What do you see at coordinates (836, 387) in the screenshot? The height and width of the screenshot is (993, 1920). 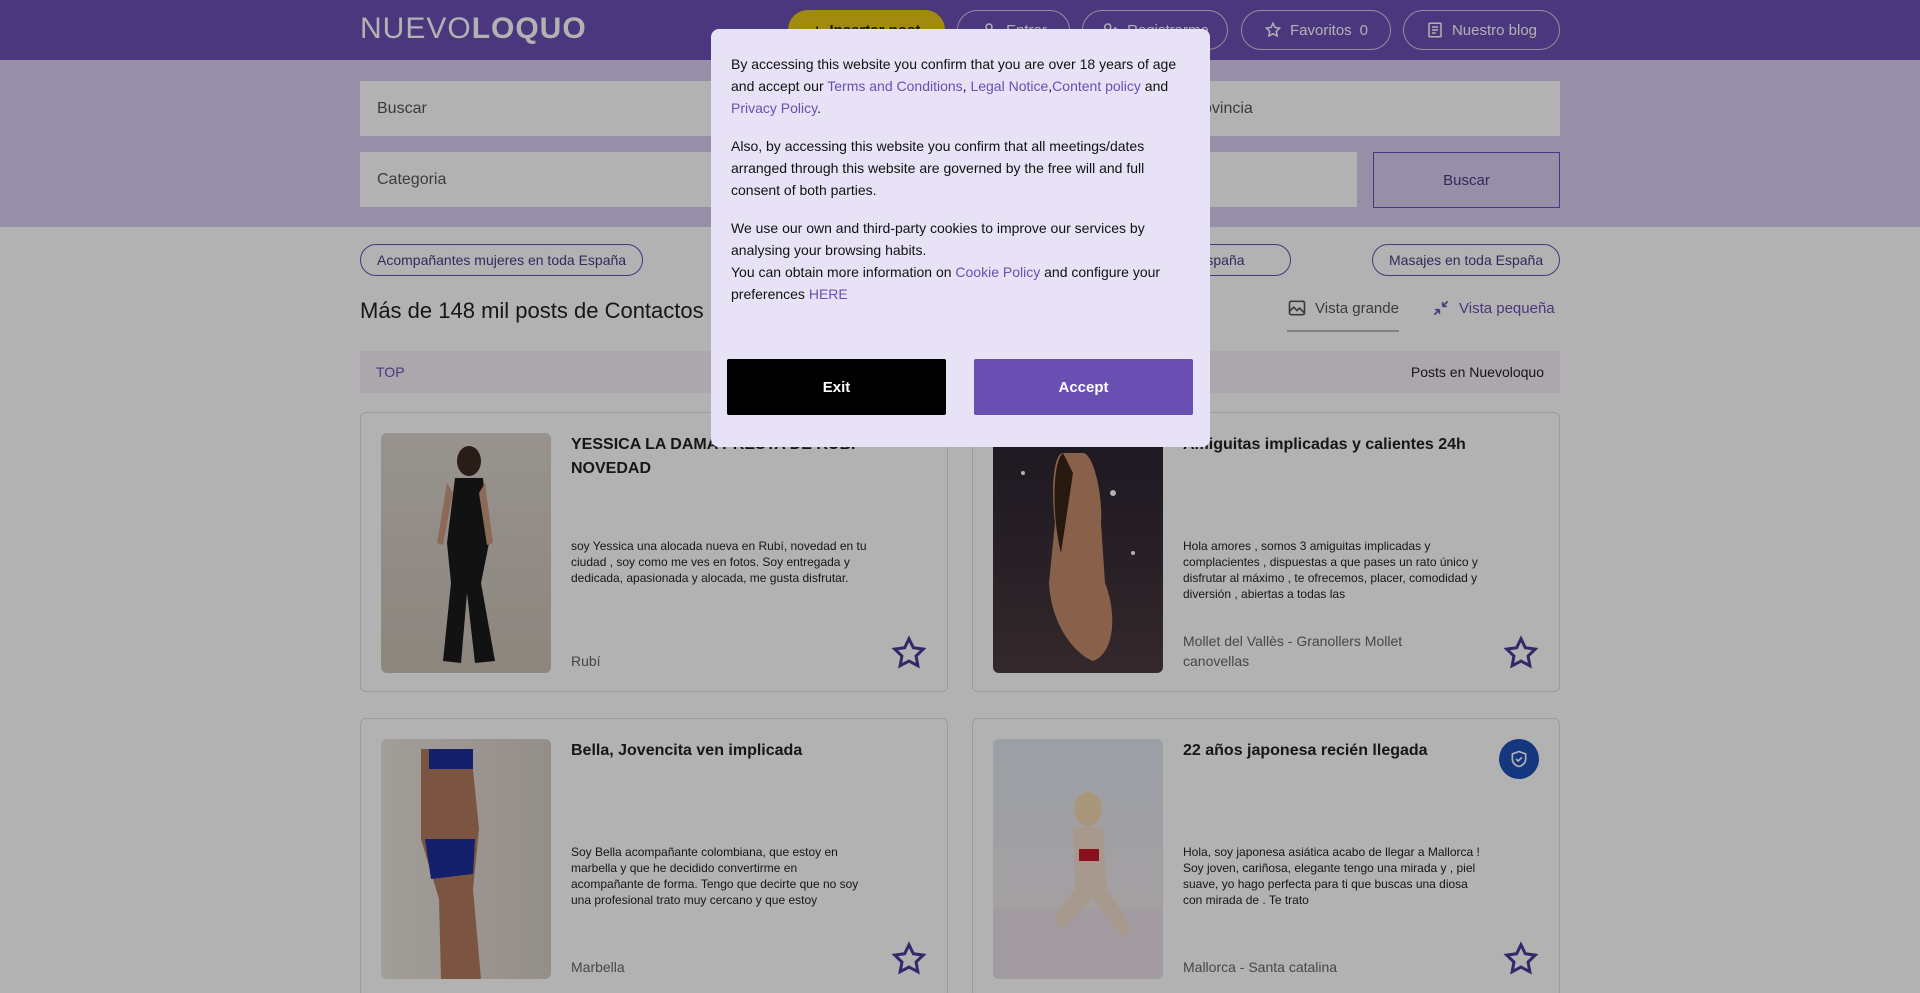 I see `exit-button: Exit` at bounding box center [836, 387].